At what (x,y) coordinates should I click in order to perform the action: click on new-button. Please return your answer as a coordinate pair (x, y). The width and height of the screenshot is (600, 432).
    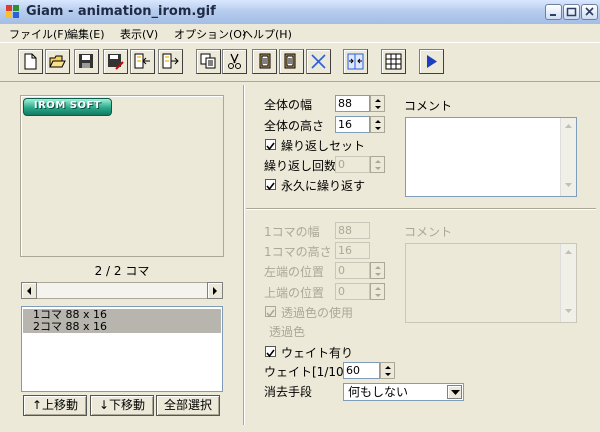
    Looking at the image, I should click on (30, 61).